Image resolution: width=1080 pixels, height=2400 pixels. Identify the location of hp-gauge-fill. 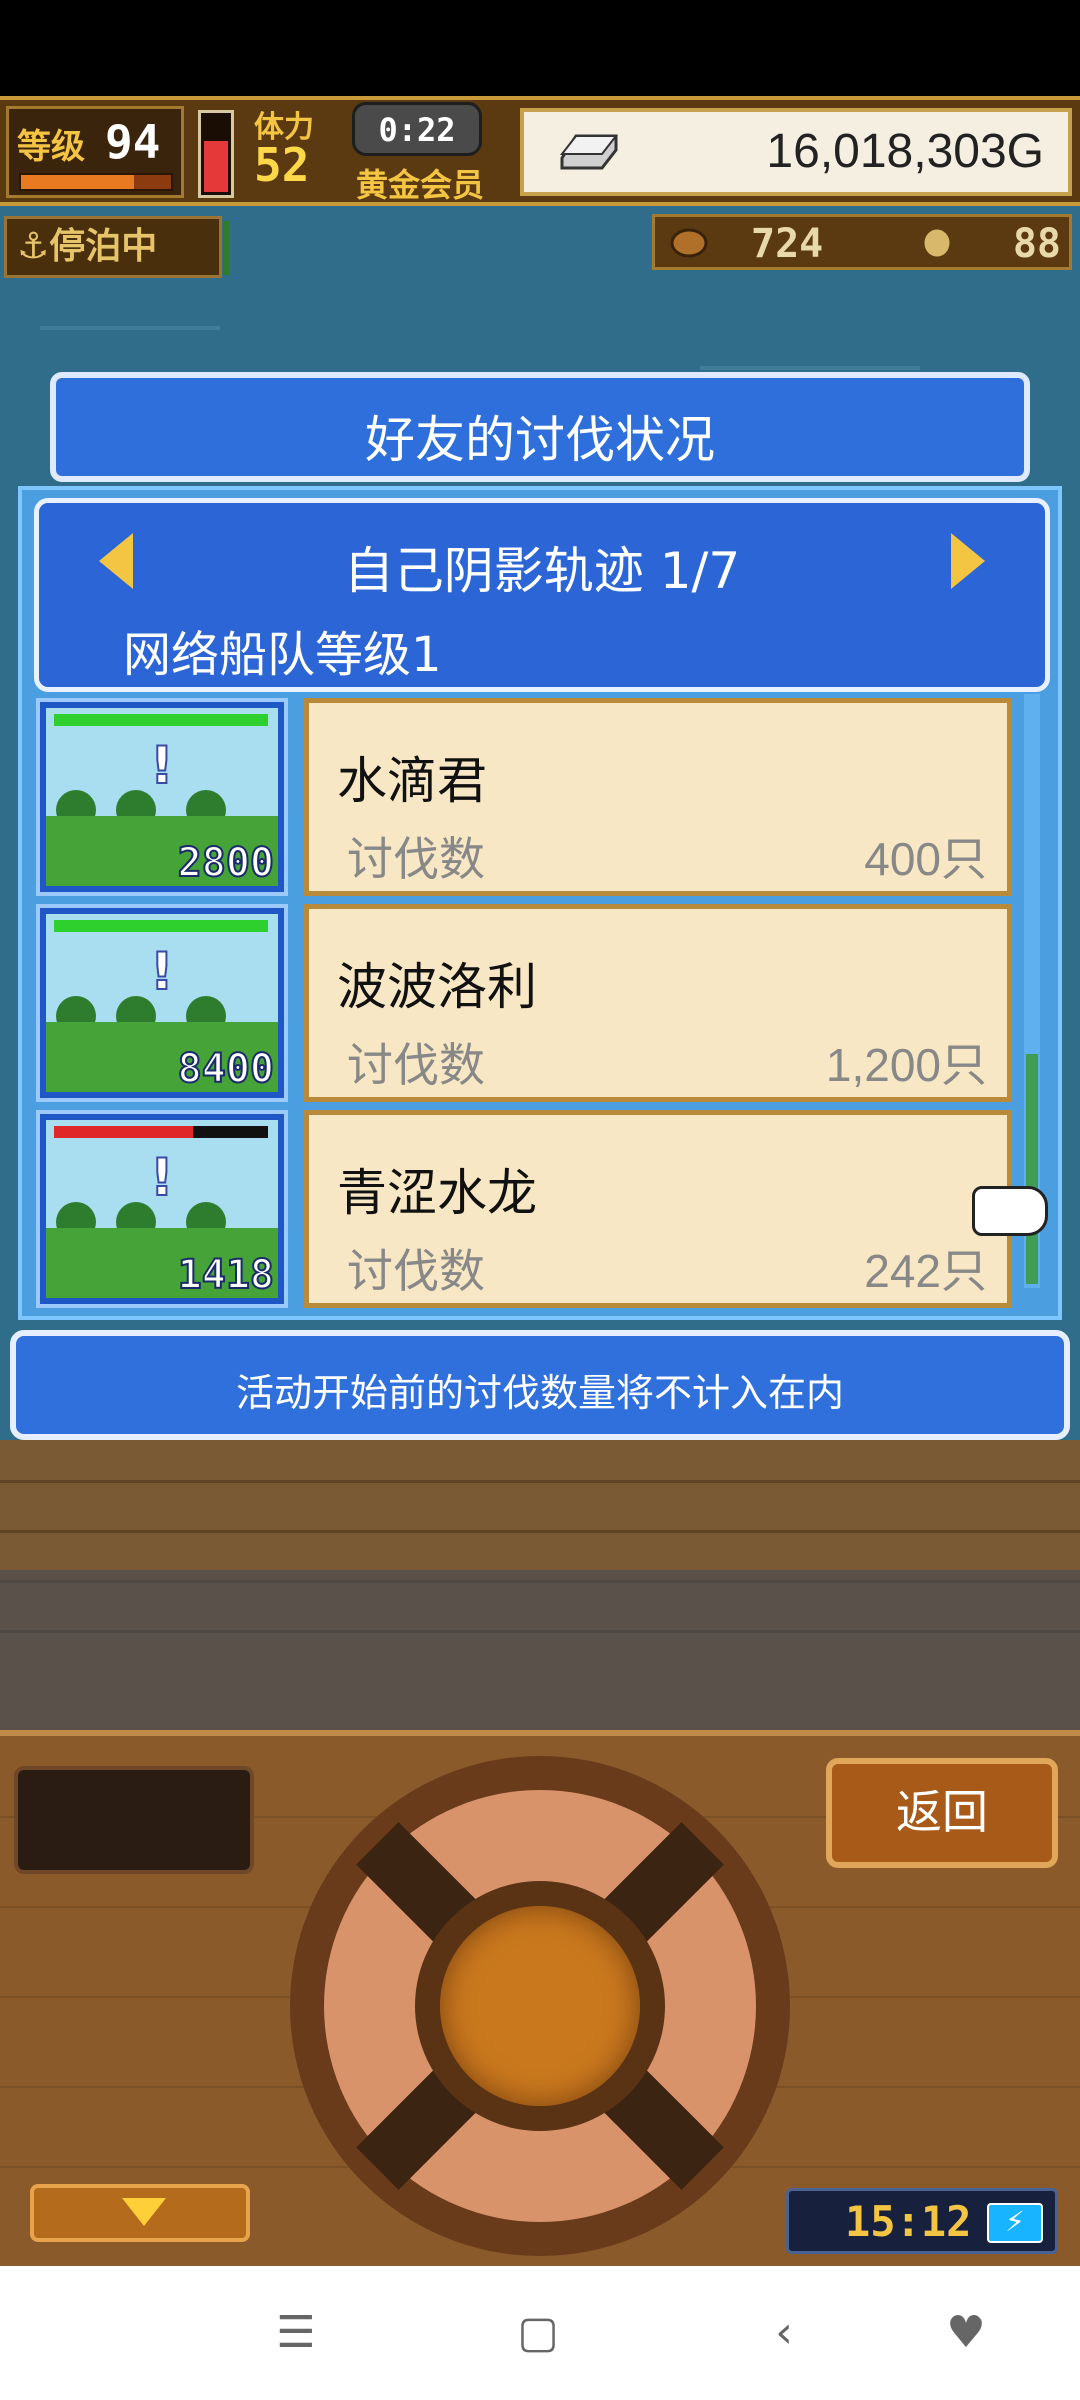
(216, 166).